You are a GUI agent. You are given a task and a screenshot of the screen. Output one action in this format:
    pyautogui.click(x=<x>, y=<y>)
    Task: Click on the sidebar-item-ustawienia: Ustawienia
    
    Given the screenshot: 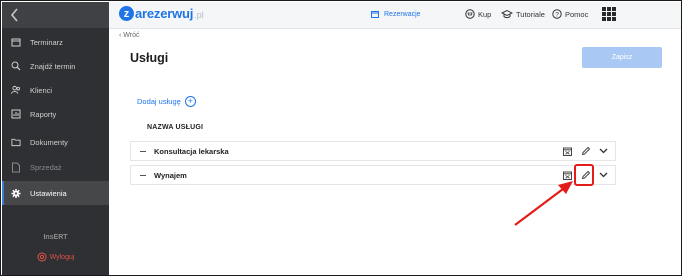 What is the action you would take?
    pyautogui.click(x=55, y=193)
    